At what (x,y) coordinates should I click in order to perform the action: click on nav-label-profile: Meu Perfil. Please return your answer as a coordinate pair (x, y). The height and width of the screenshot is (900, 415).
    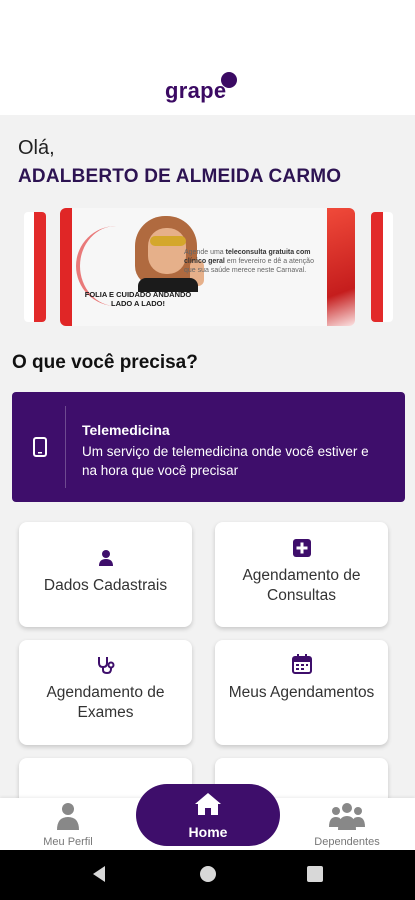
    Looking at the image, I should click on (68, 842).